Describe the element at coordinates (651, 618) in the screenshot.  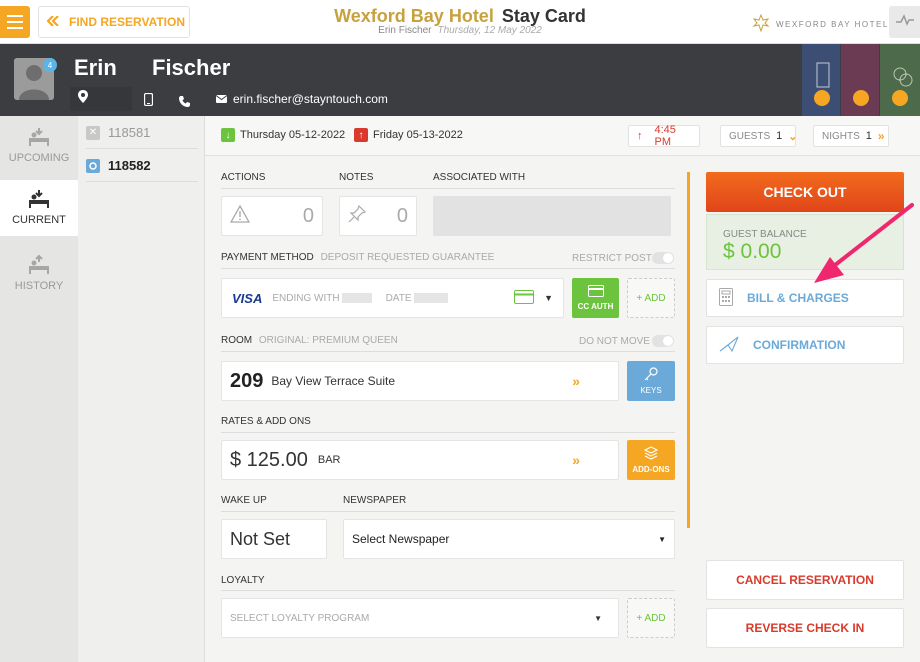
I see `add-loyalty-button: + ADD` at that location.